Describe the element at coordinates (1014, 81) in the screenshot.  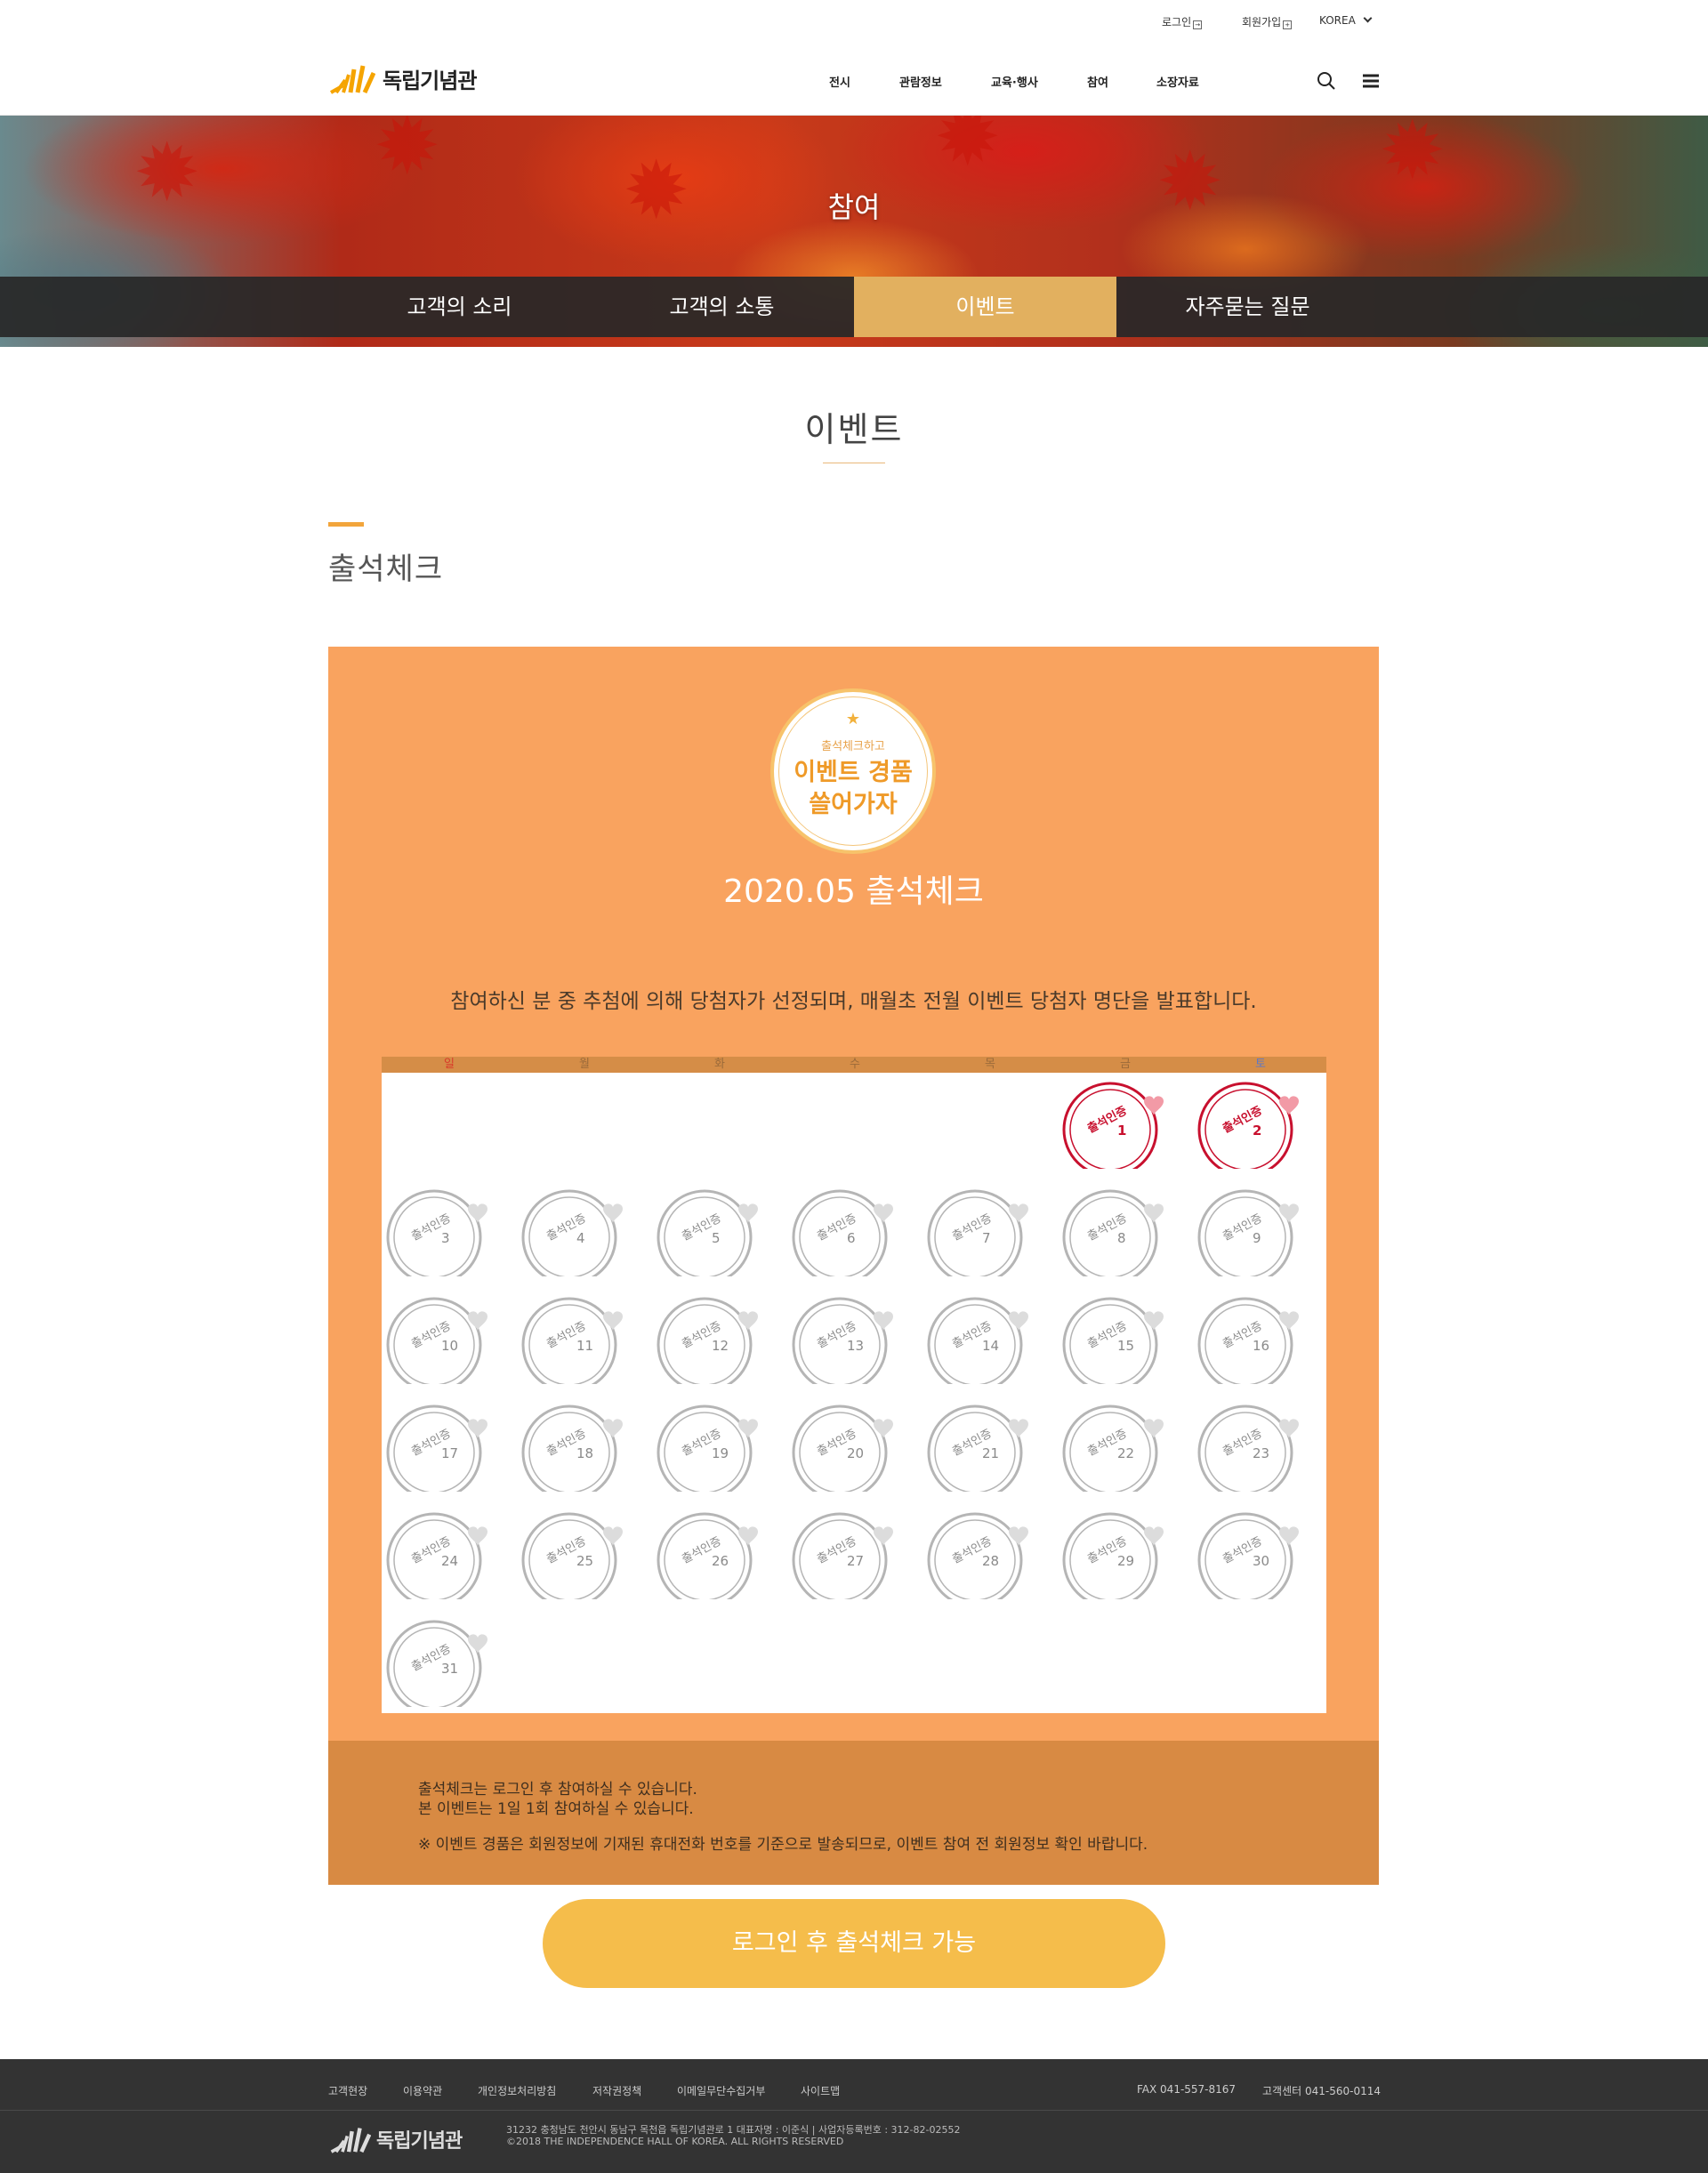
I see `nav-item-education: 교육·행사` at that location.